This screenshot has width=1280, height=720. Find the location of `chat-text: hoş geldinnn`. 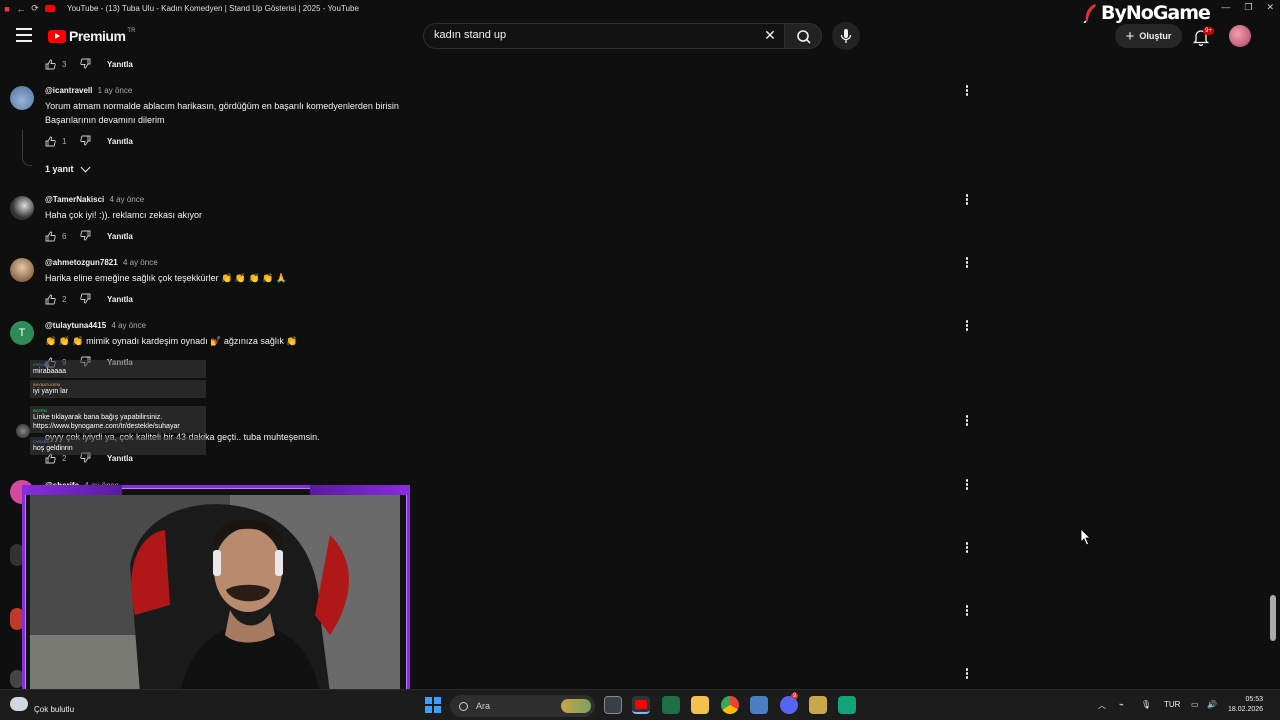

chat-text: hoş geldinnn is located at coordinates (53, 448).